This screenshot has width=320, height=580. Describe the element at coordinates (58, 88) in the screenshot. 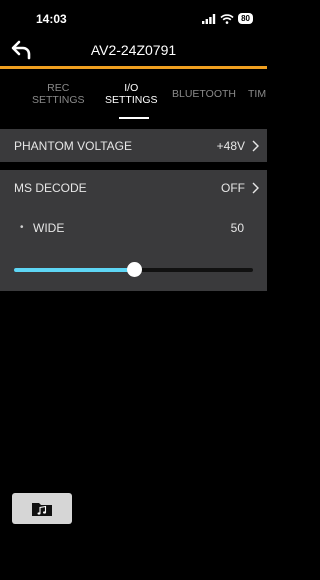

I see `tab-label-line1: REC` at that location.